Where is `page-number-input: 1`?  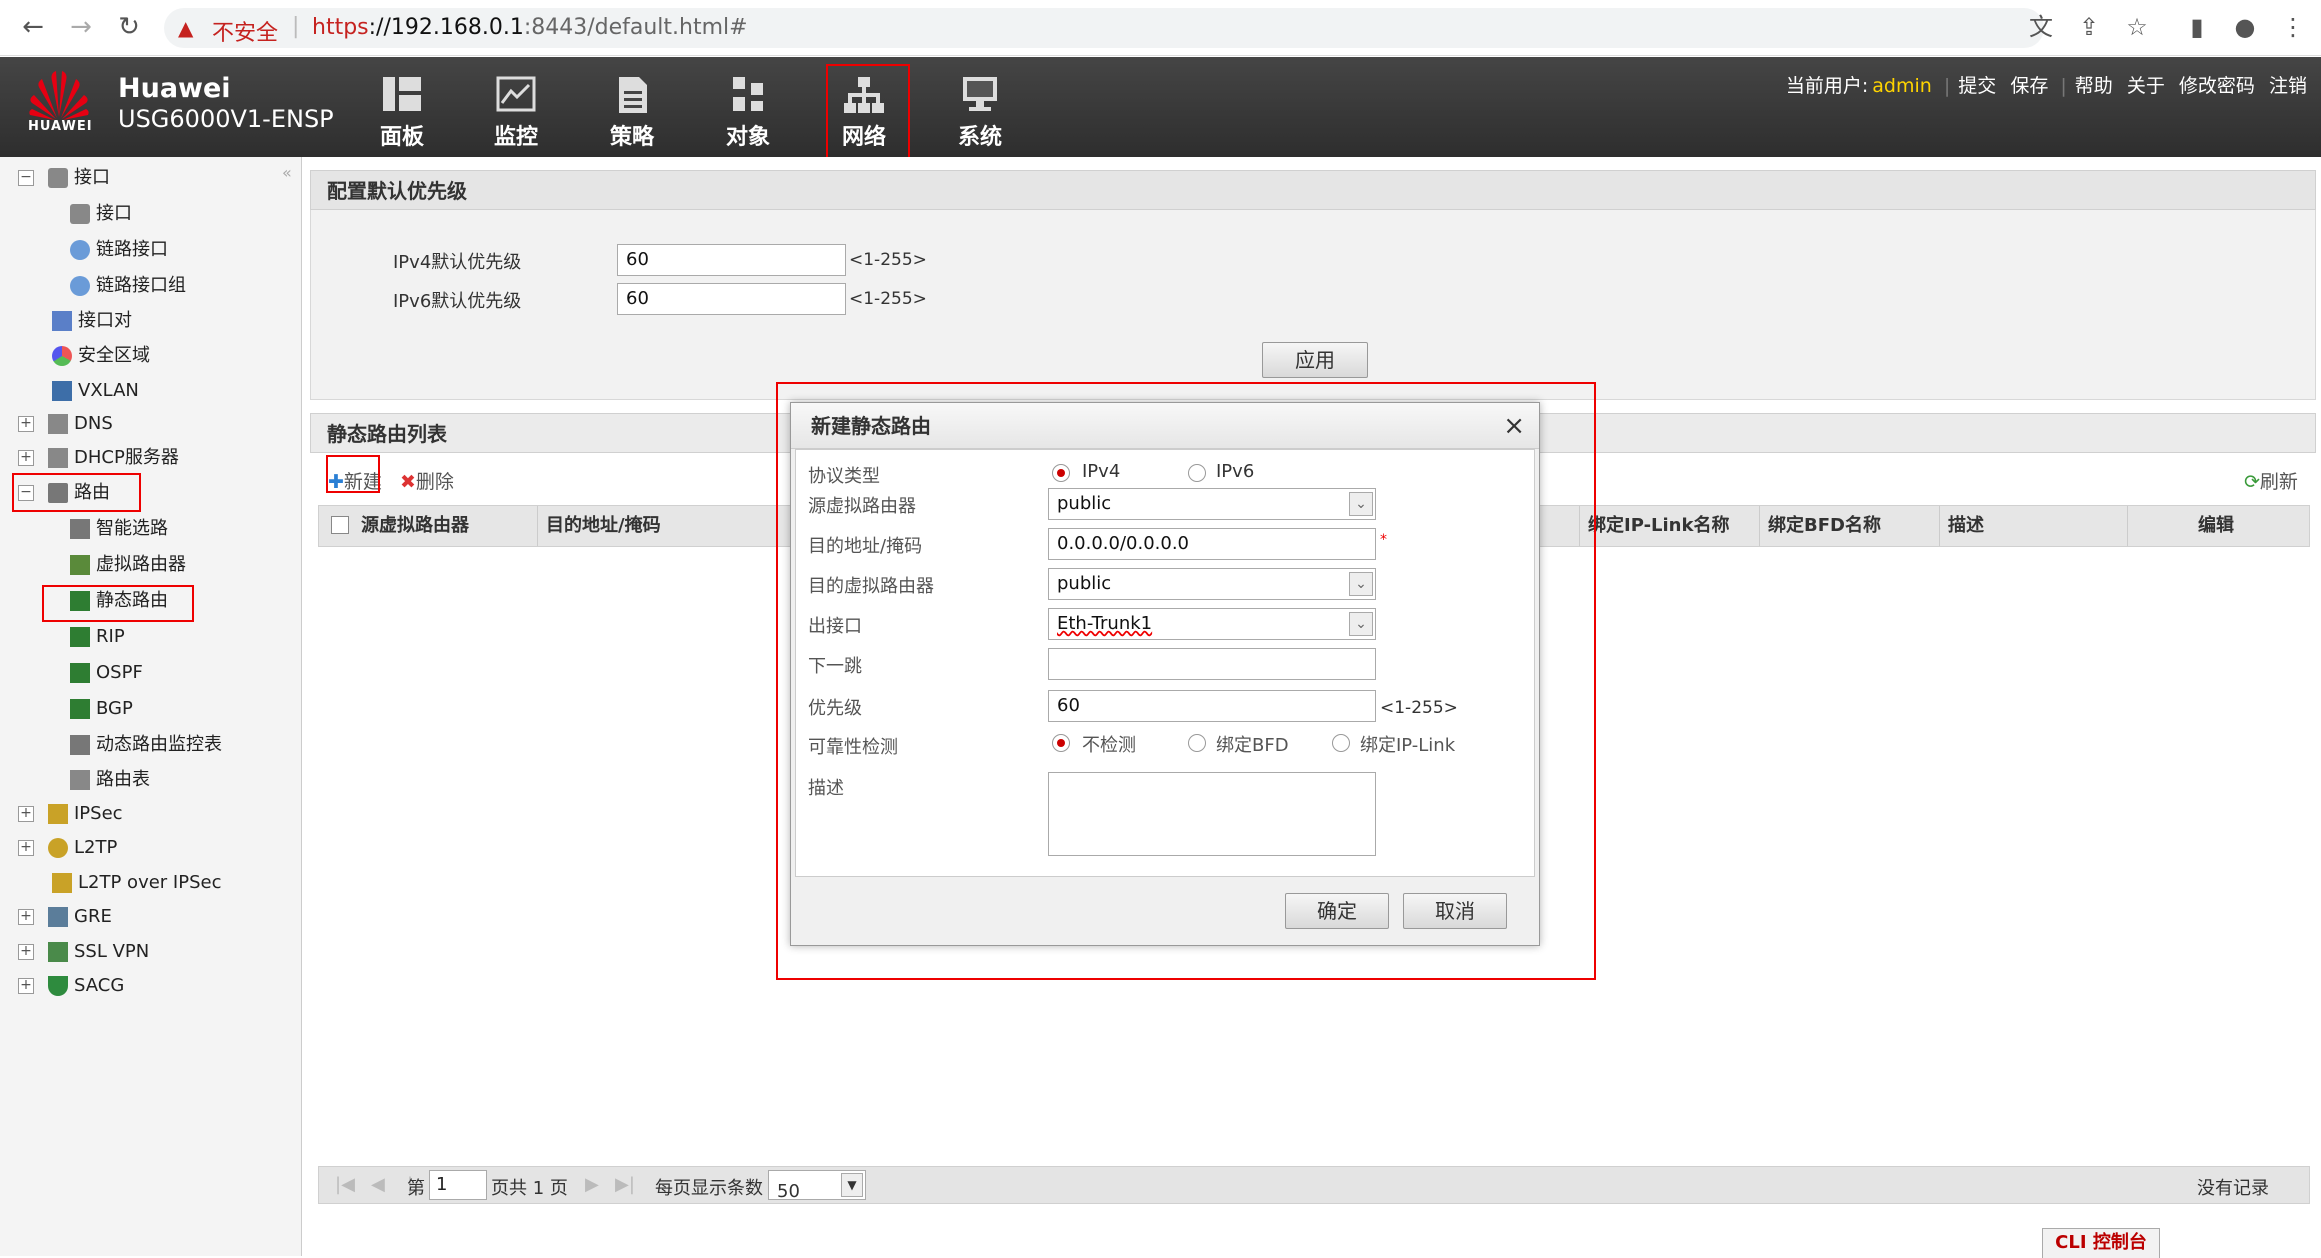 page-number-input: 1 is located at coordinates (458, 1185).